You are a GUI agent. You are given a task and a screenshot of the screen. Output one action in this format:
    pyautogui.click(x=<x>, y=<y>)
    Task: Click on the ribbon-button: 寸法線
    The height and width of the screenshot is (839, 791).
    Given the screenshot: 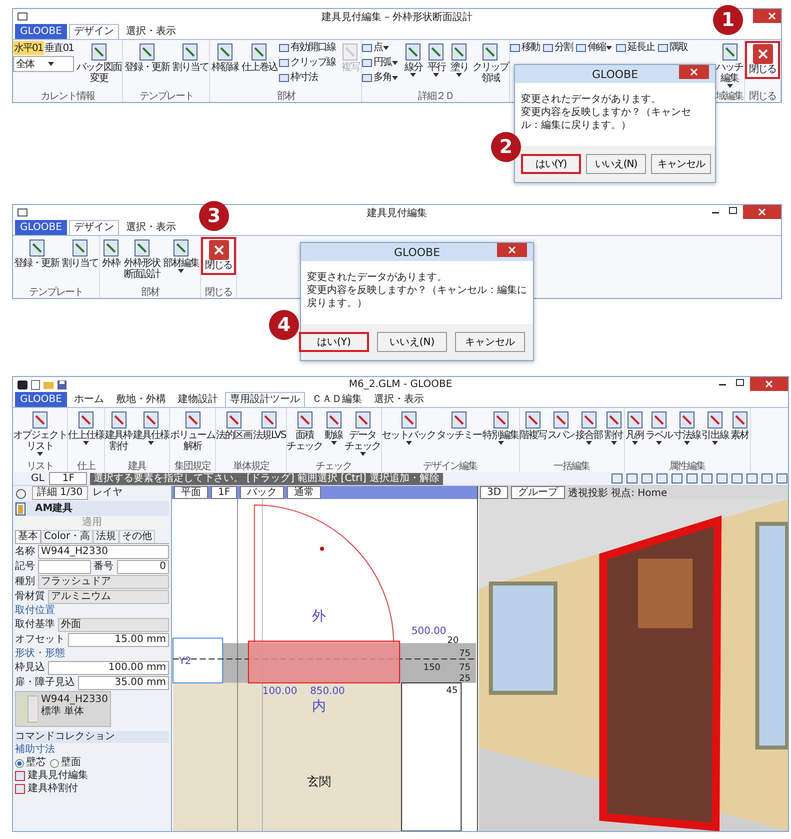 What is the action you would take?
    pyautogui.click(x=687, y=427)
    